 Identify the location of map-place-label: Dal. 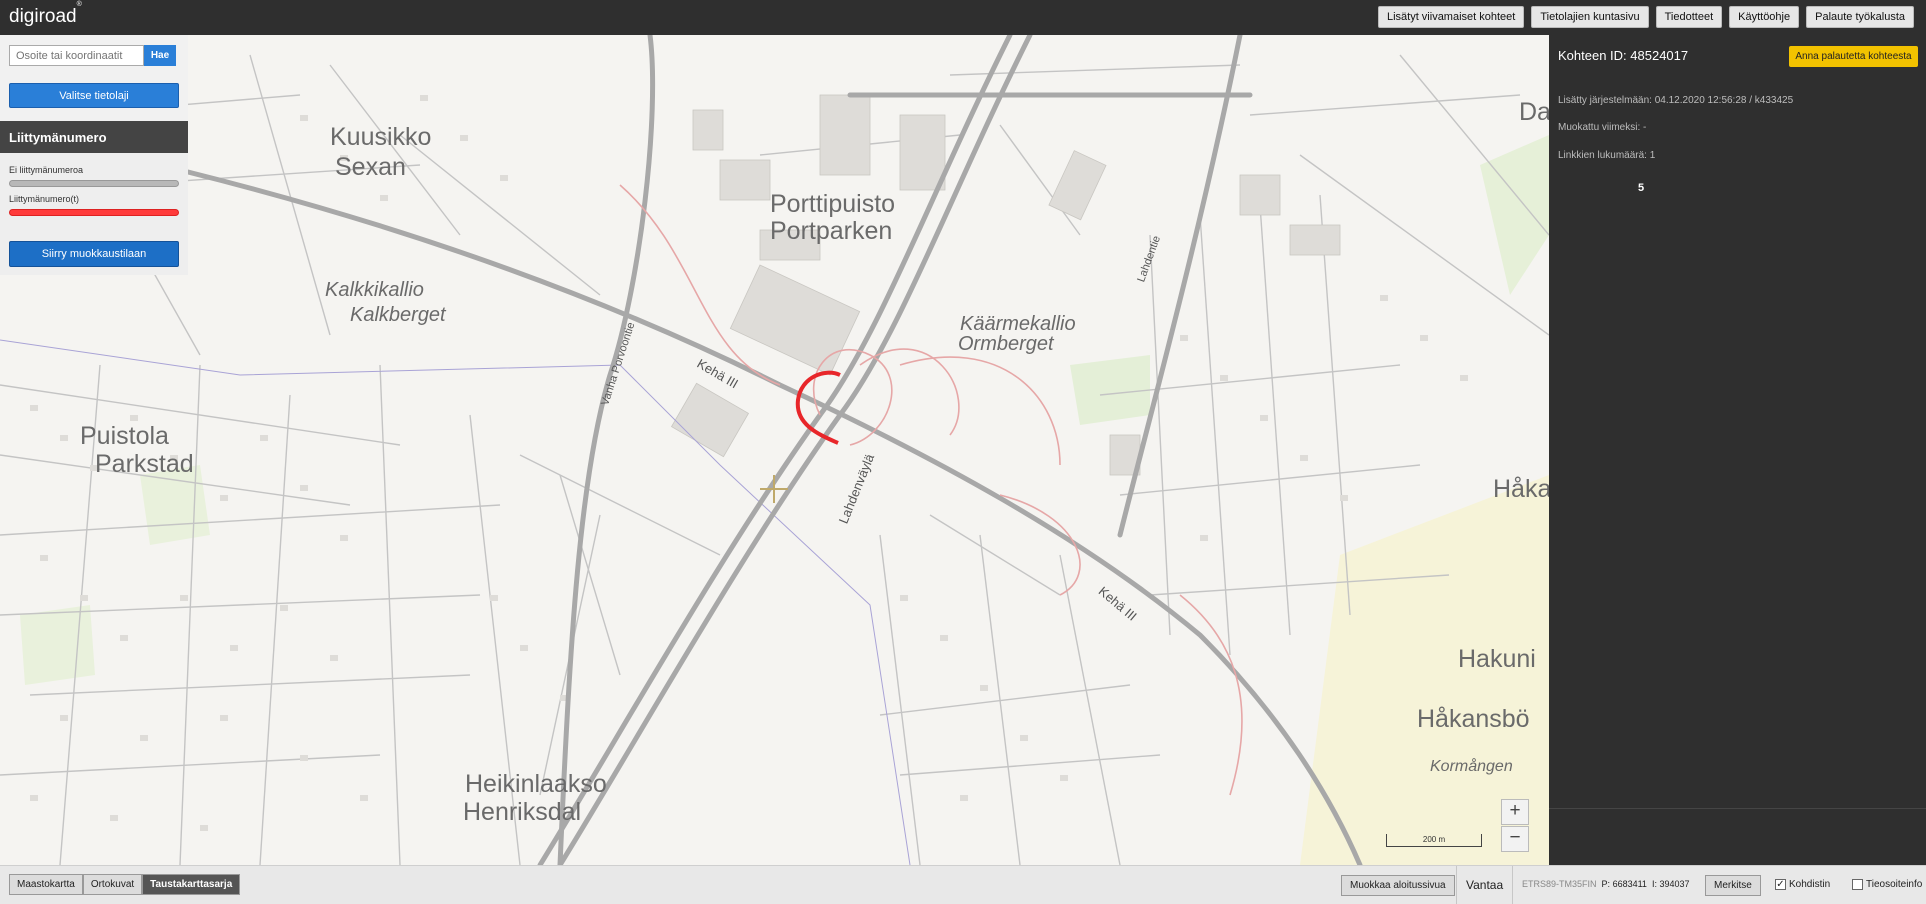
(1534, 112).